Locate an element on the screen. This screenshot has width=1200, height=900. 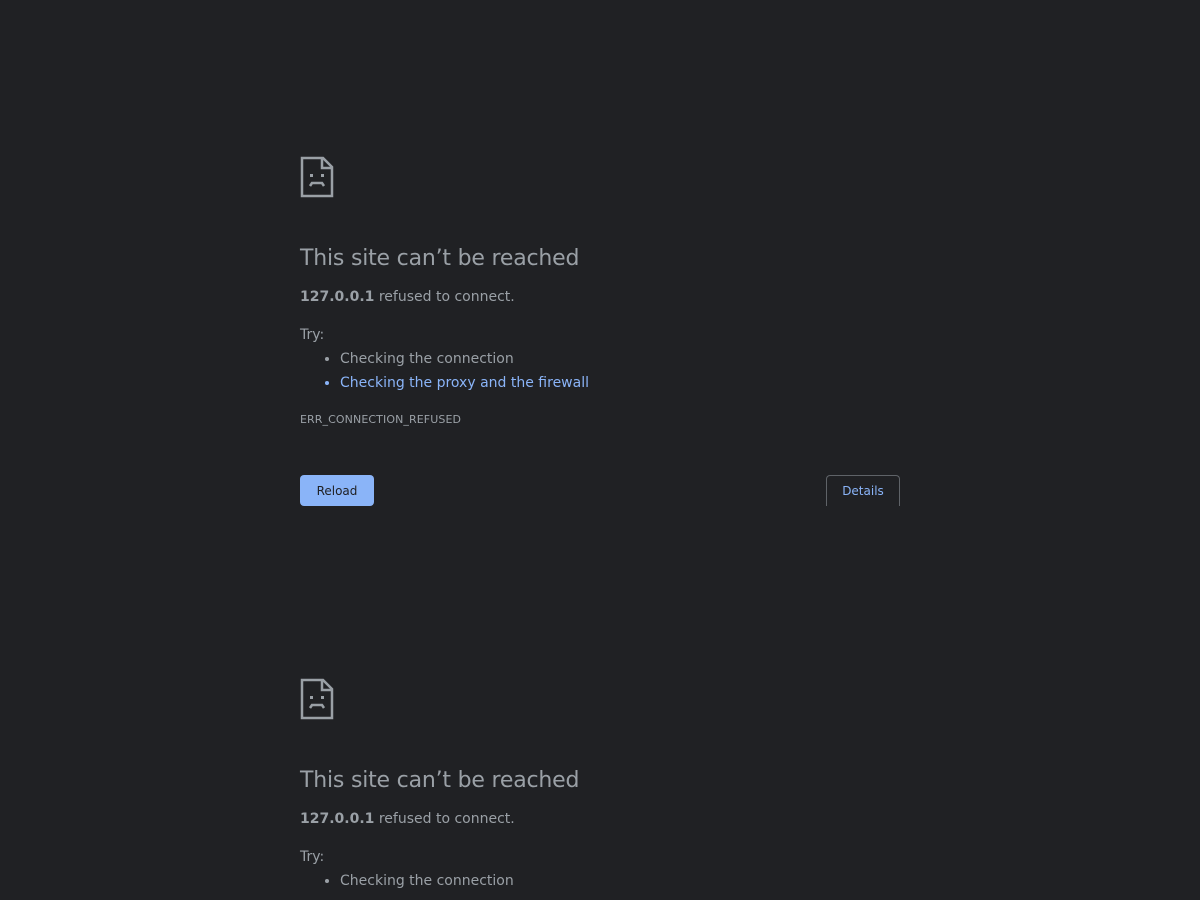
button-row: Reload Details is located at coordinates (600, 490).